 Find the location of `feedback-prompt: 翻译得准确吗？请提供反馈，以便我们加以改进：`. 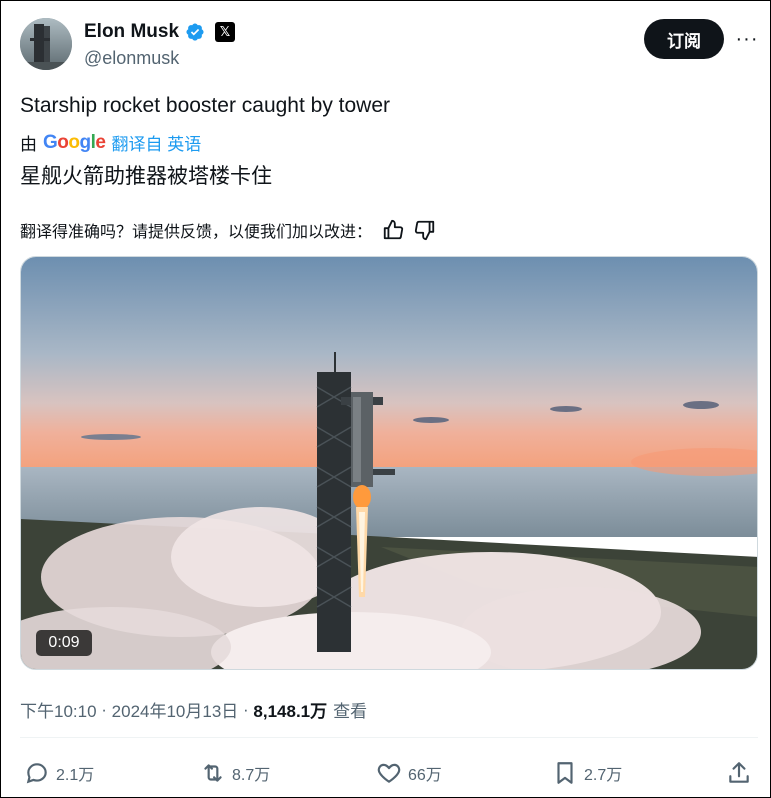

feedback-prompt: 翻译得准确吗？请提供反馈，以便我们加以改进： is located at coordinates (196, 232).